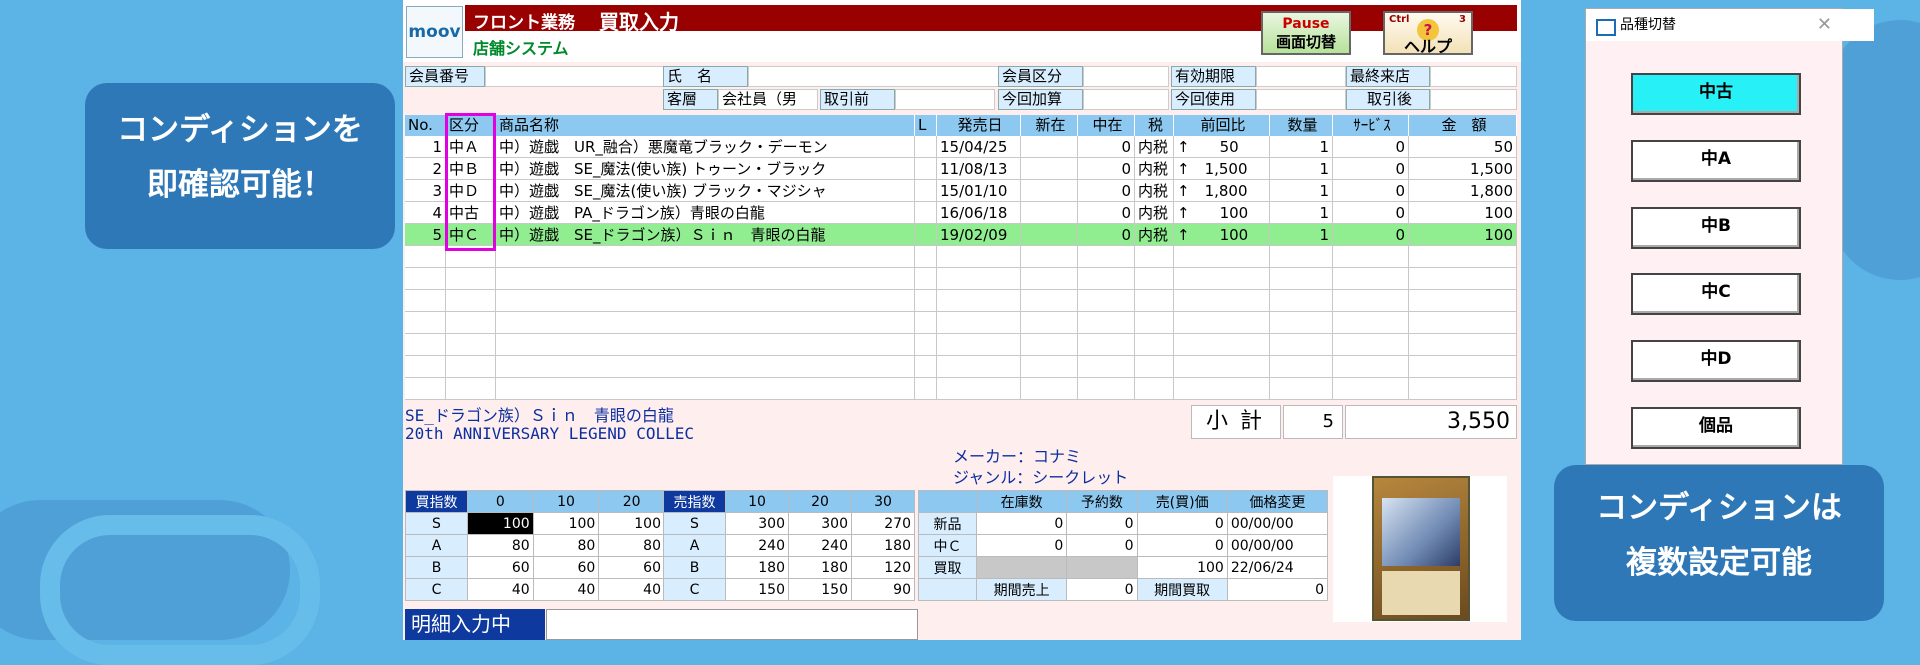  What do you see at coordinates (705, 213) in the screenshot?
I see `cell-product: 中）遊戯 PA_ドラゴン族）青眼の白龍` at bounding box center [705, 213].